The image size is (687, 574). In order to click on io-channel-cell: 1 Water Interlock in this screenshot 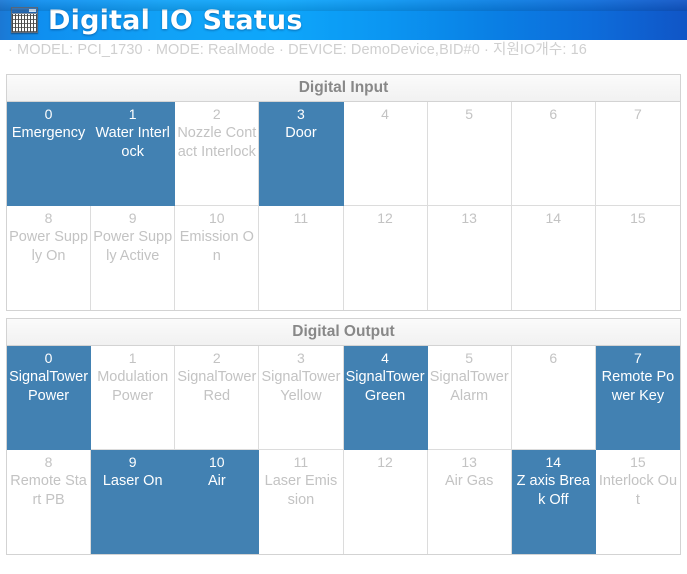, I will do `click(133, 154)`.